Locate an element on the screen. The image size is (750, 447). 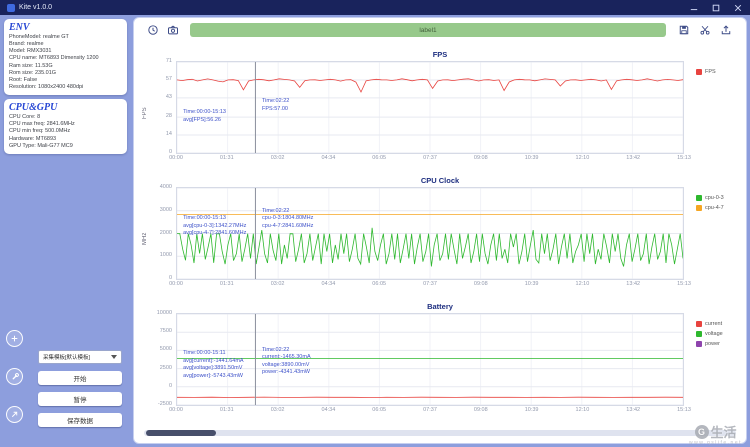
env-info-line: Rom size: 235.01G is located at coordinates (33, 72).